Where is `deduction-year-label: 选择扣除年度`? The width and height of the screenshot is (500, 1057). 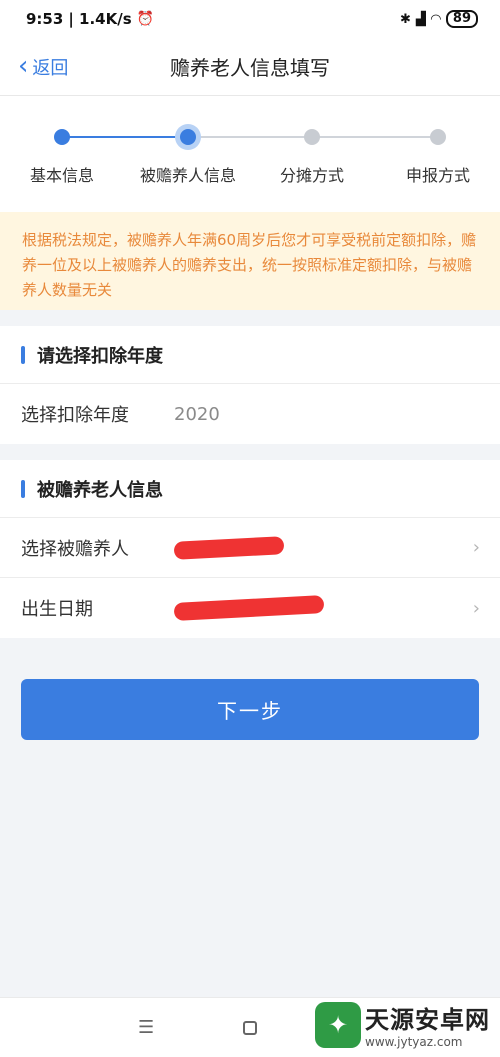 deduction-year-label: 选择扣除年度 is located at coordinates (75, 415).